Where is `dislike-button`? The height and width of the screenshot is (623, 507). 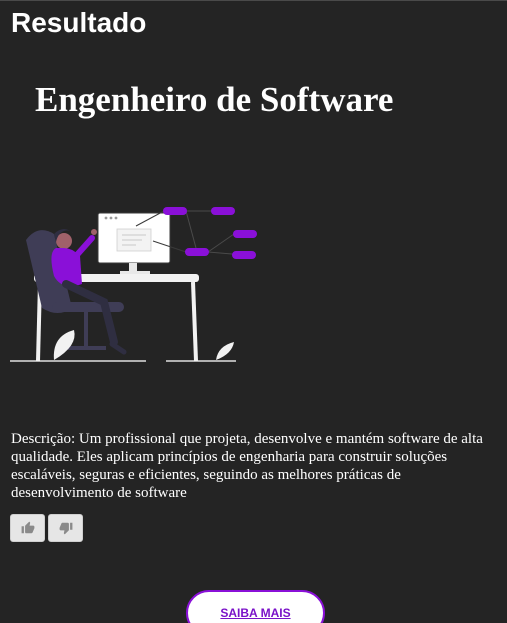
dislike-button is located at coordinates (65, 528).